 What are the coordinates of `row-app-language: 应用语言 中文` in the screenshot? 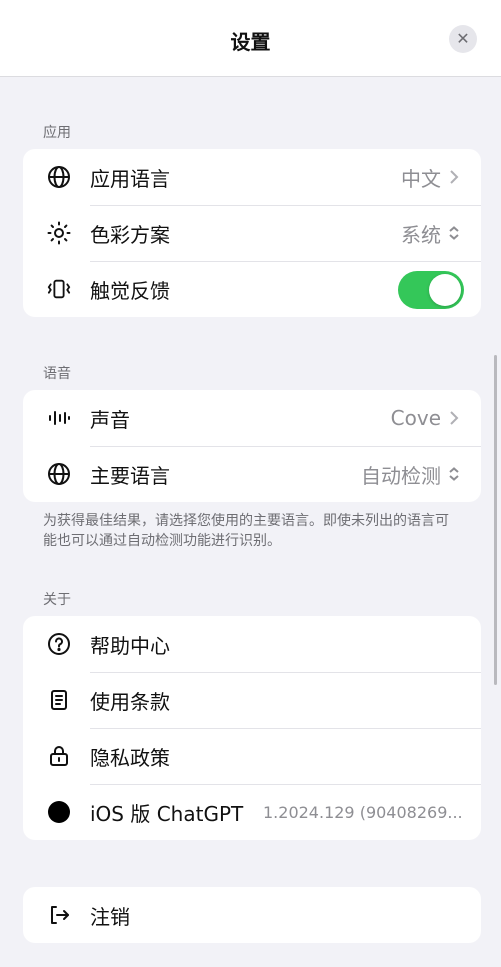 It's located at (252, 177).